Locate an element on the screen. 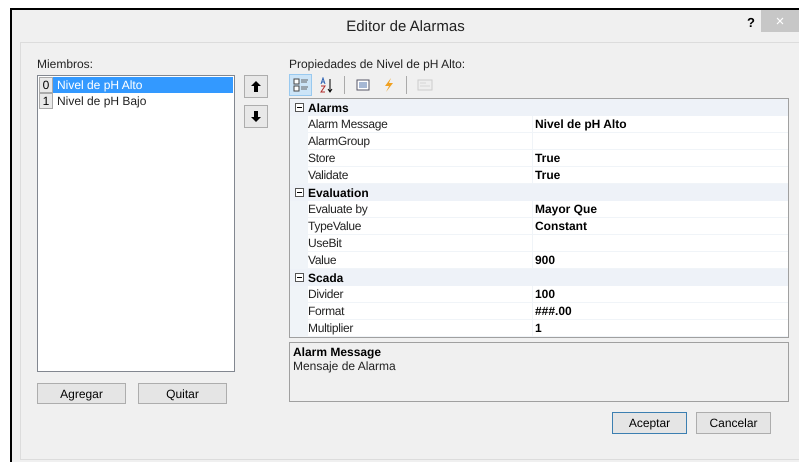 The width and height of the screenshot is (799, 462). property-value: Mayor Que is located at coordinates (660, 209).